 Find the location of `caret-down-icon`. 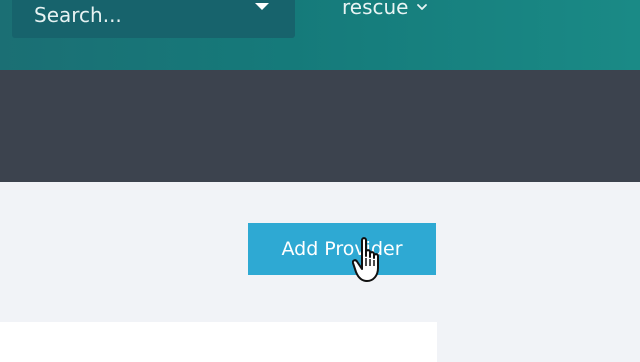

caret-down-icon is located at coordinates (262, 8).